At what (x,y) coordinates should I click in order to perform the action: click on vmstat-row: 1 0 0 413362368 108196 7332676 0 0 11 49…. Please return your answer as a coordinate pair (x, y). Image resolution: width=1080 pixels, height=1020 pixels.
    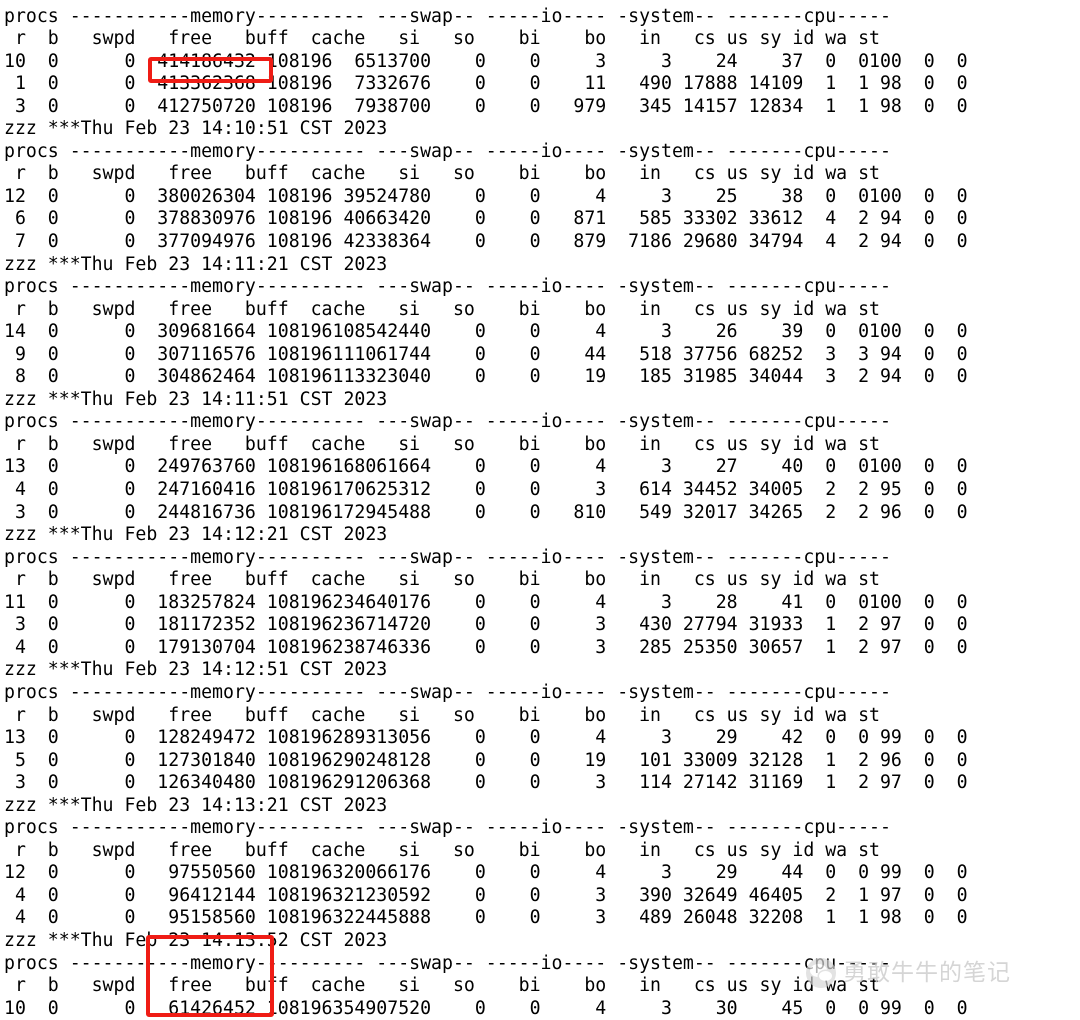
    Looking at the image, I should click on (486, 84).